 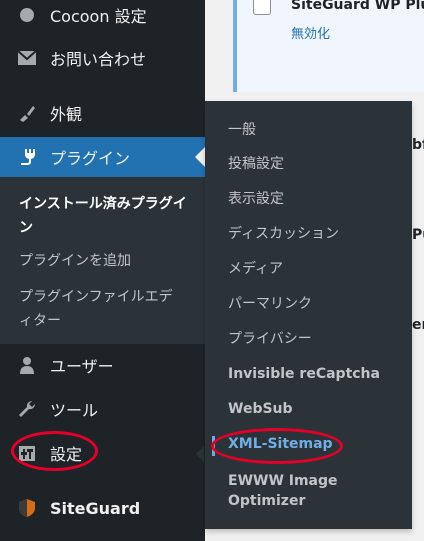 What do you see at coordinates (98, 16) in the screenshot?
I see `sidebar-item-label: Cocoon 設定` at bounding box center [98, 16].